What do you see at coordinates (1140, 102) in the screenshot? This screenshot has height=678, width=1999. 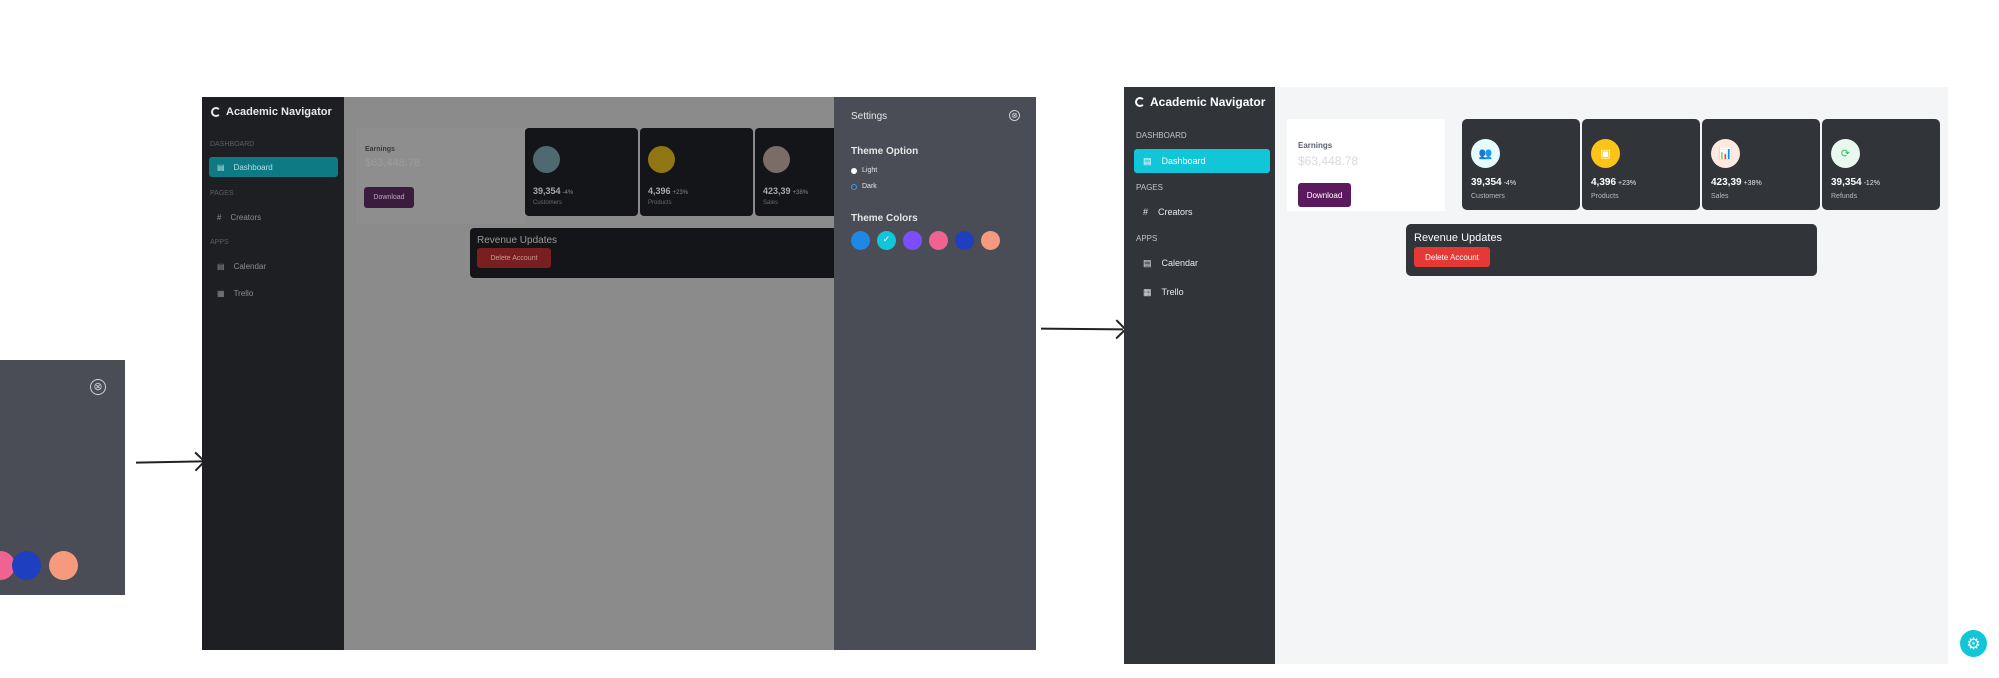 I see `logo-icon` at bounding box center [1140, 102].